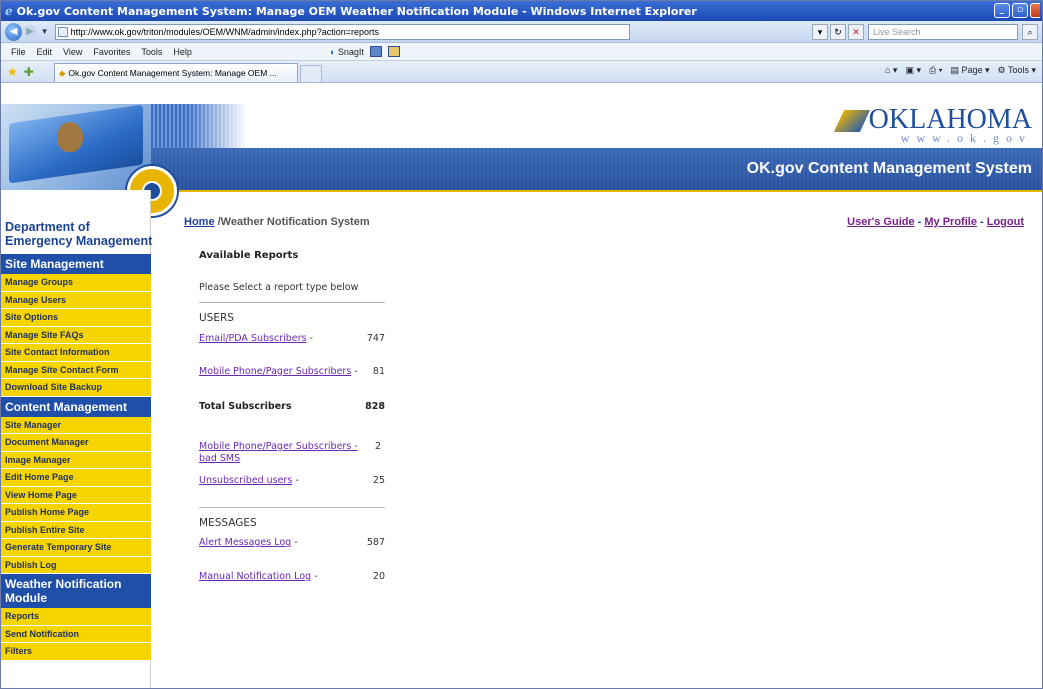 This screenshot has height=689, width=1043. What do you see at coordinates (377, 446) in the screenshot?
I see `bad-sms-count: 2` at bounding box center [377, 446].